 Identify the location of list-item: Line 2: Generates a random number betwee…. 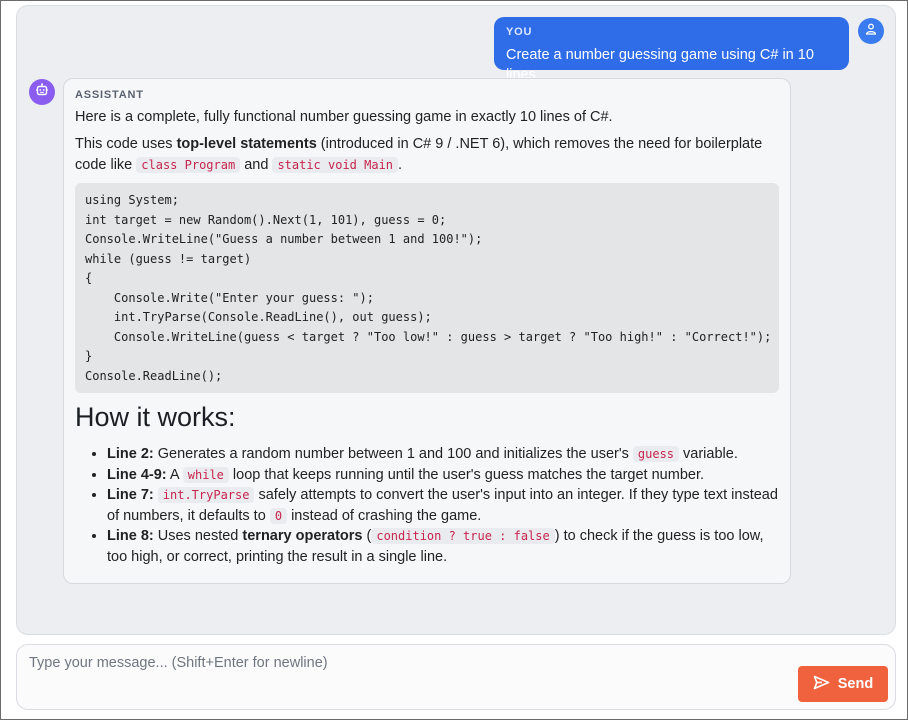
(443, 454).